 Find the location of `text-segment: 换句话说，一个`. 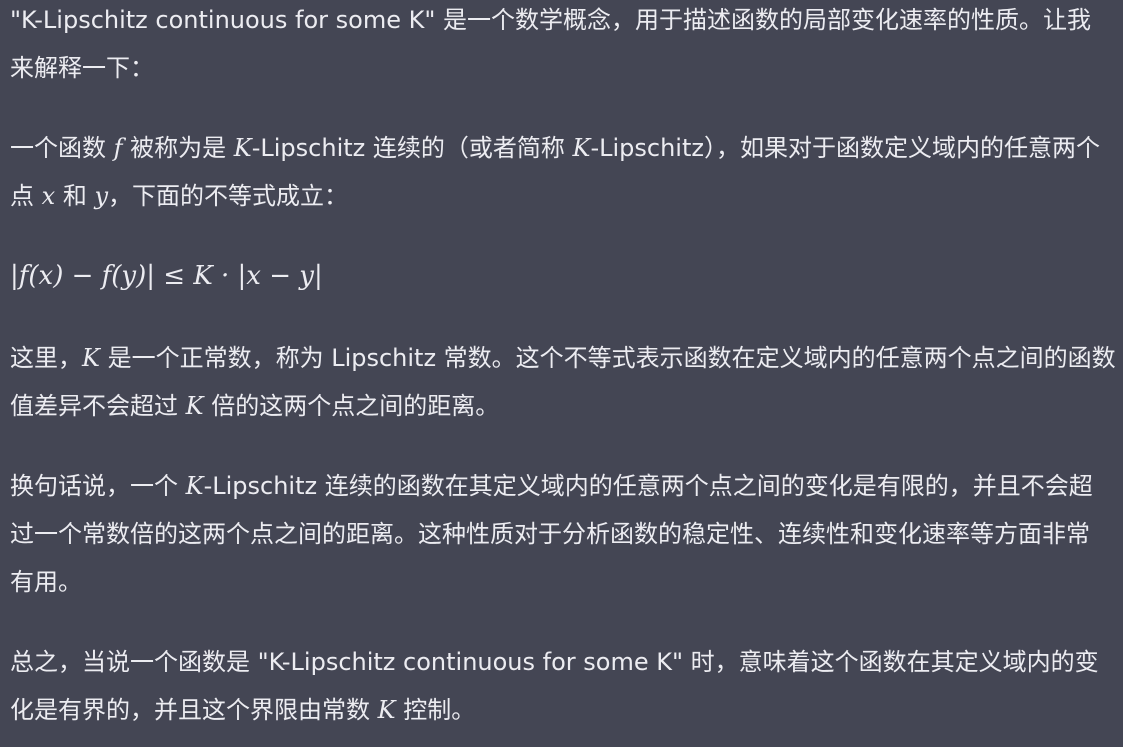

text-segment: 换句话说，一个 is located at coordinates (98, 486).